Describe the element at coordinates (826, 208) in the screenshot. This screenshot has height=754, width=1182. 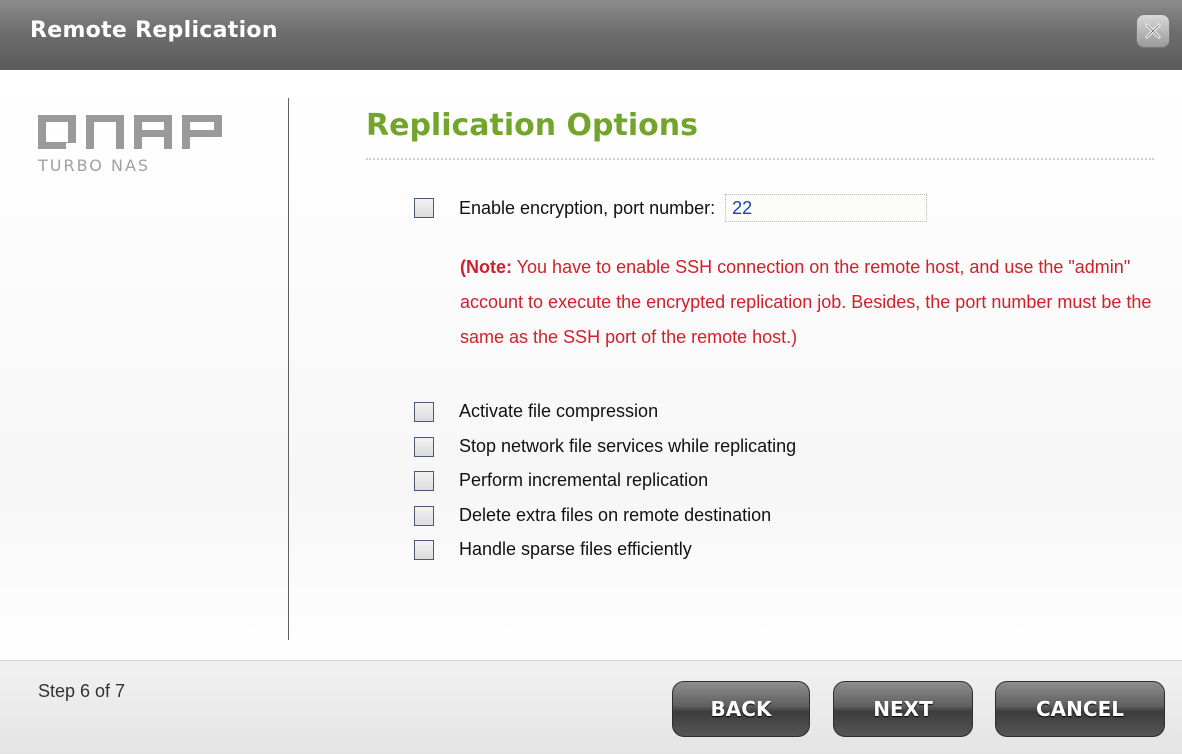
I see `port-number-input` at that location.